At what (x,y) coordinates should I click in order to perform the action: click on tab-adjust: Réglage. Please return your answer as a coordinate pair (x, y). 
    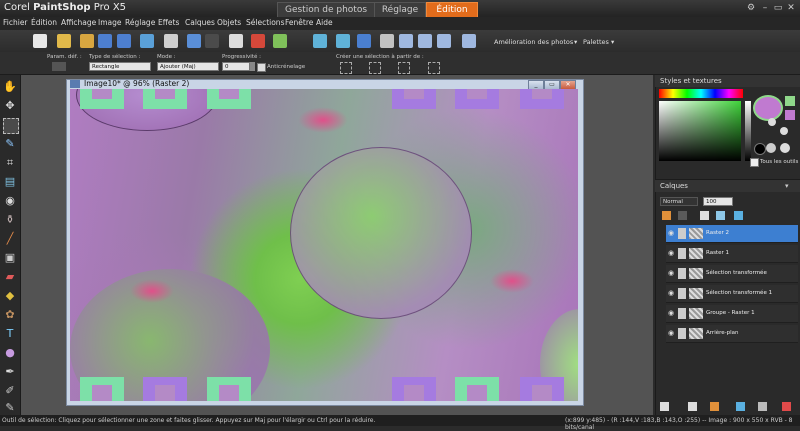
    Looking at the image, I should click on (400, 10).